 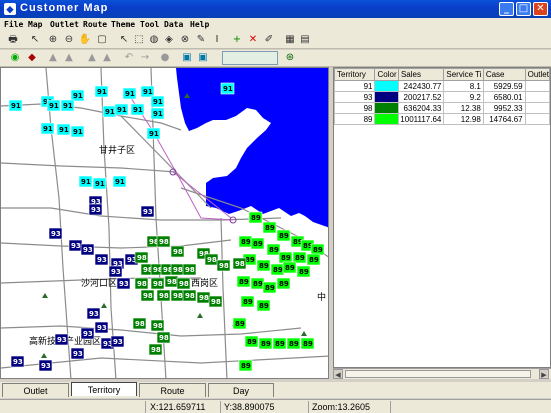 I want to click on select-icon: ↖, so click(x=124, y=40).